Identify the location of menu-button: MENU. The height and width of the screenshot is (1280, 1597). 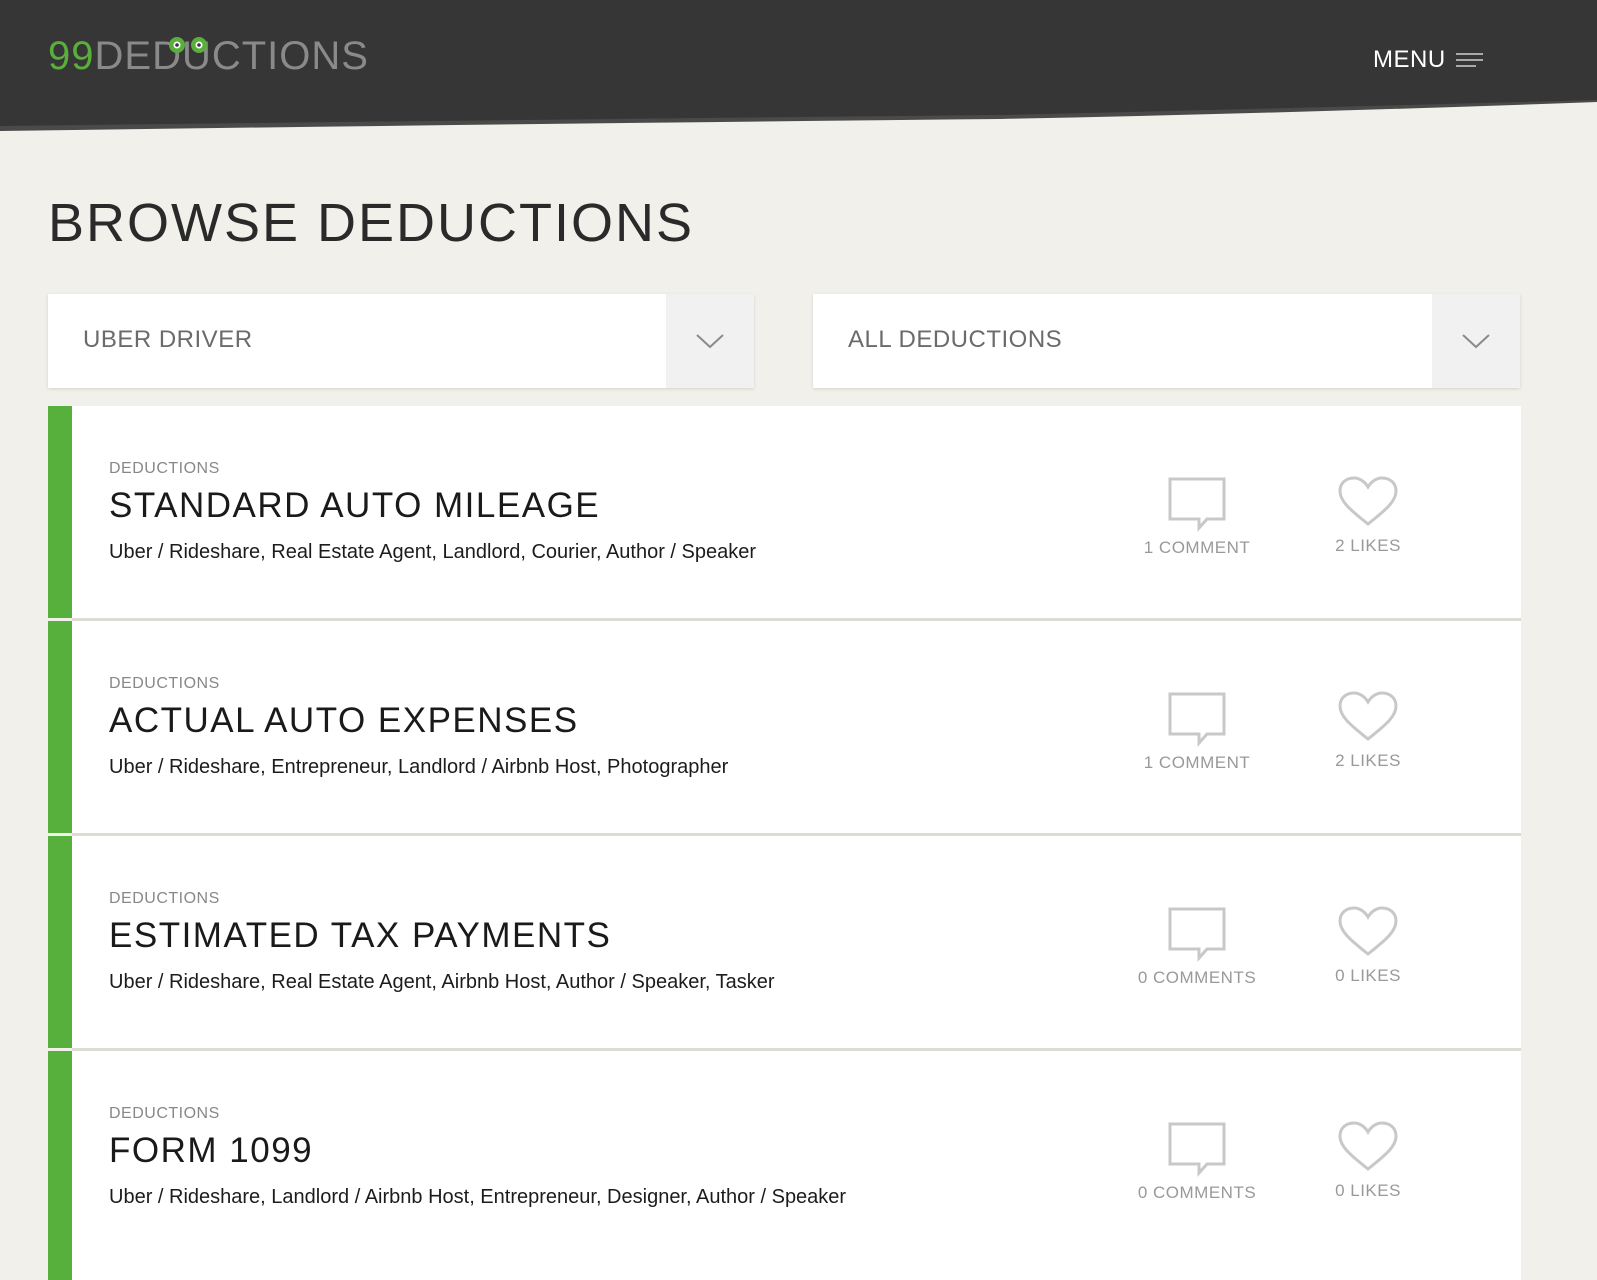
(1428, 60).